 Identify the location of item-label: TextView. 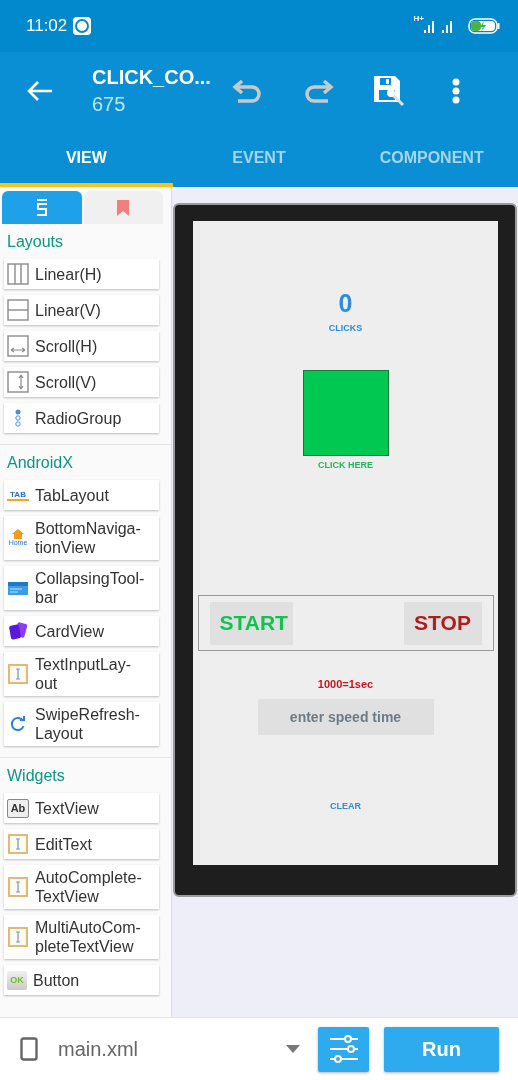
(67, 808).